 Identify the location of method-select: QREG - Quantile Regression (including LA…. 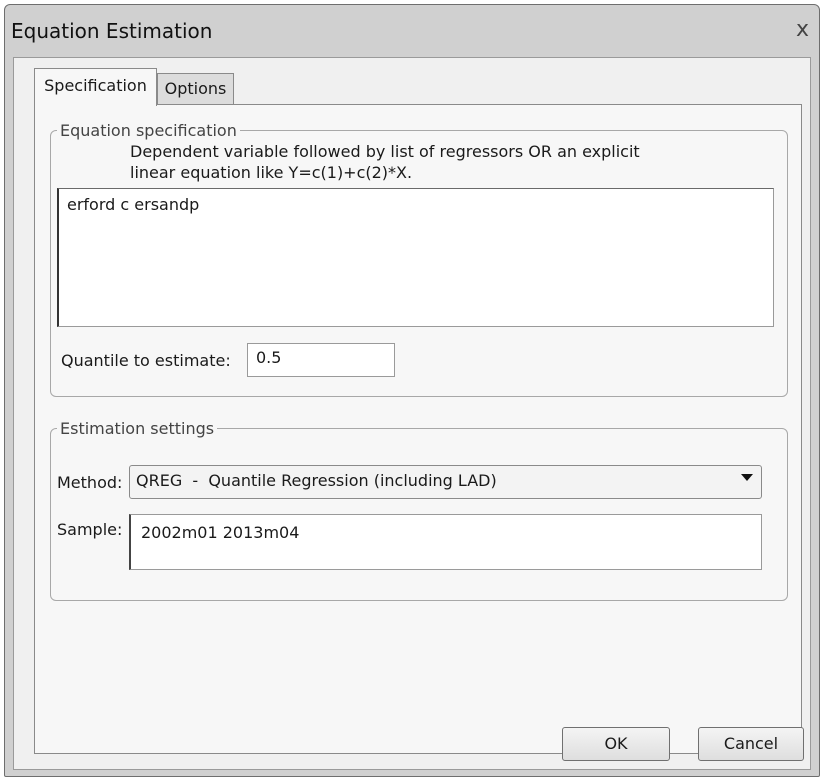
(445, 482).